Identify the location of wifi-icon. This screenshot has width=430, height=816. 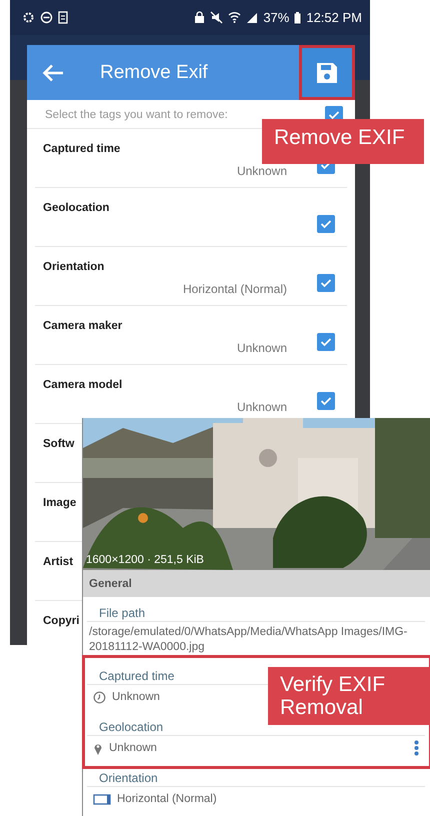
(235, 17).